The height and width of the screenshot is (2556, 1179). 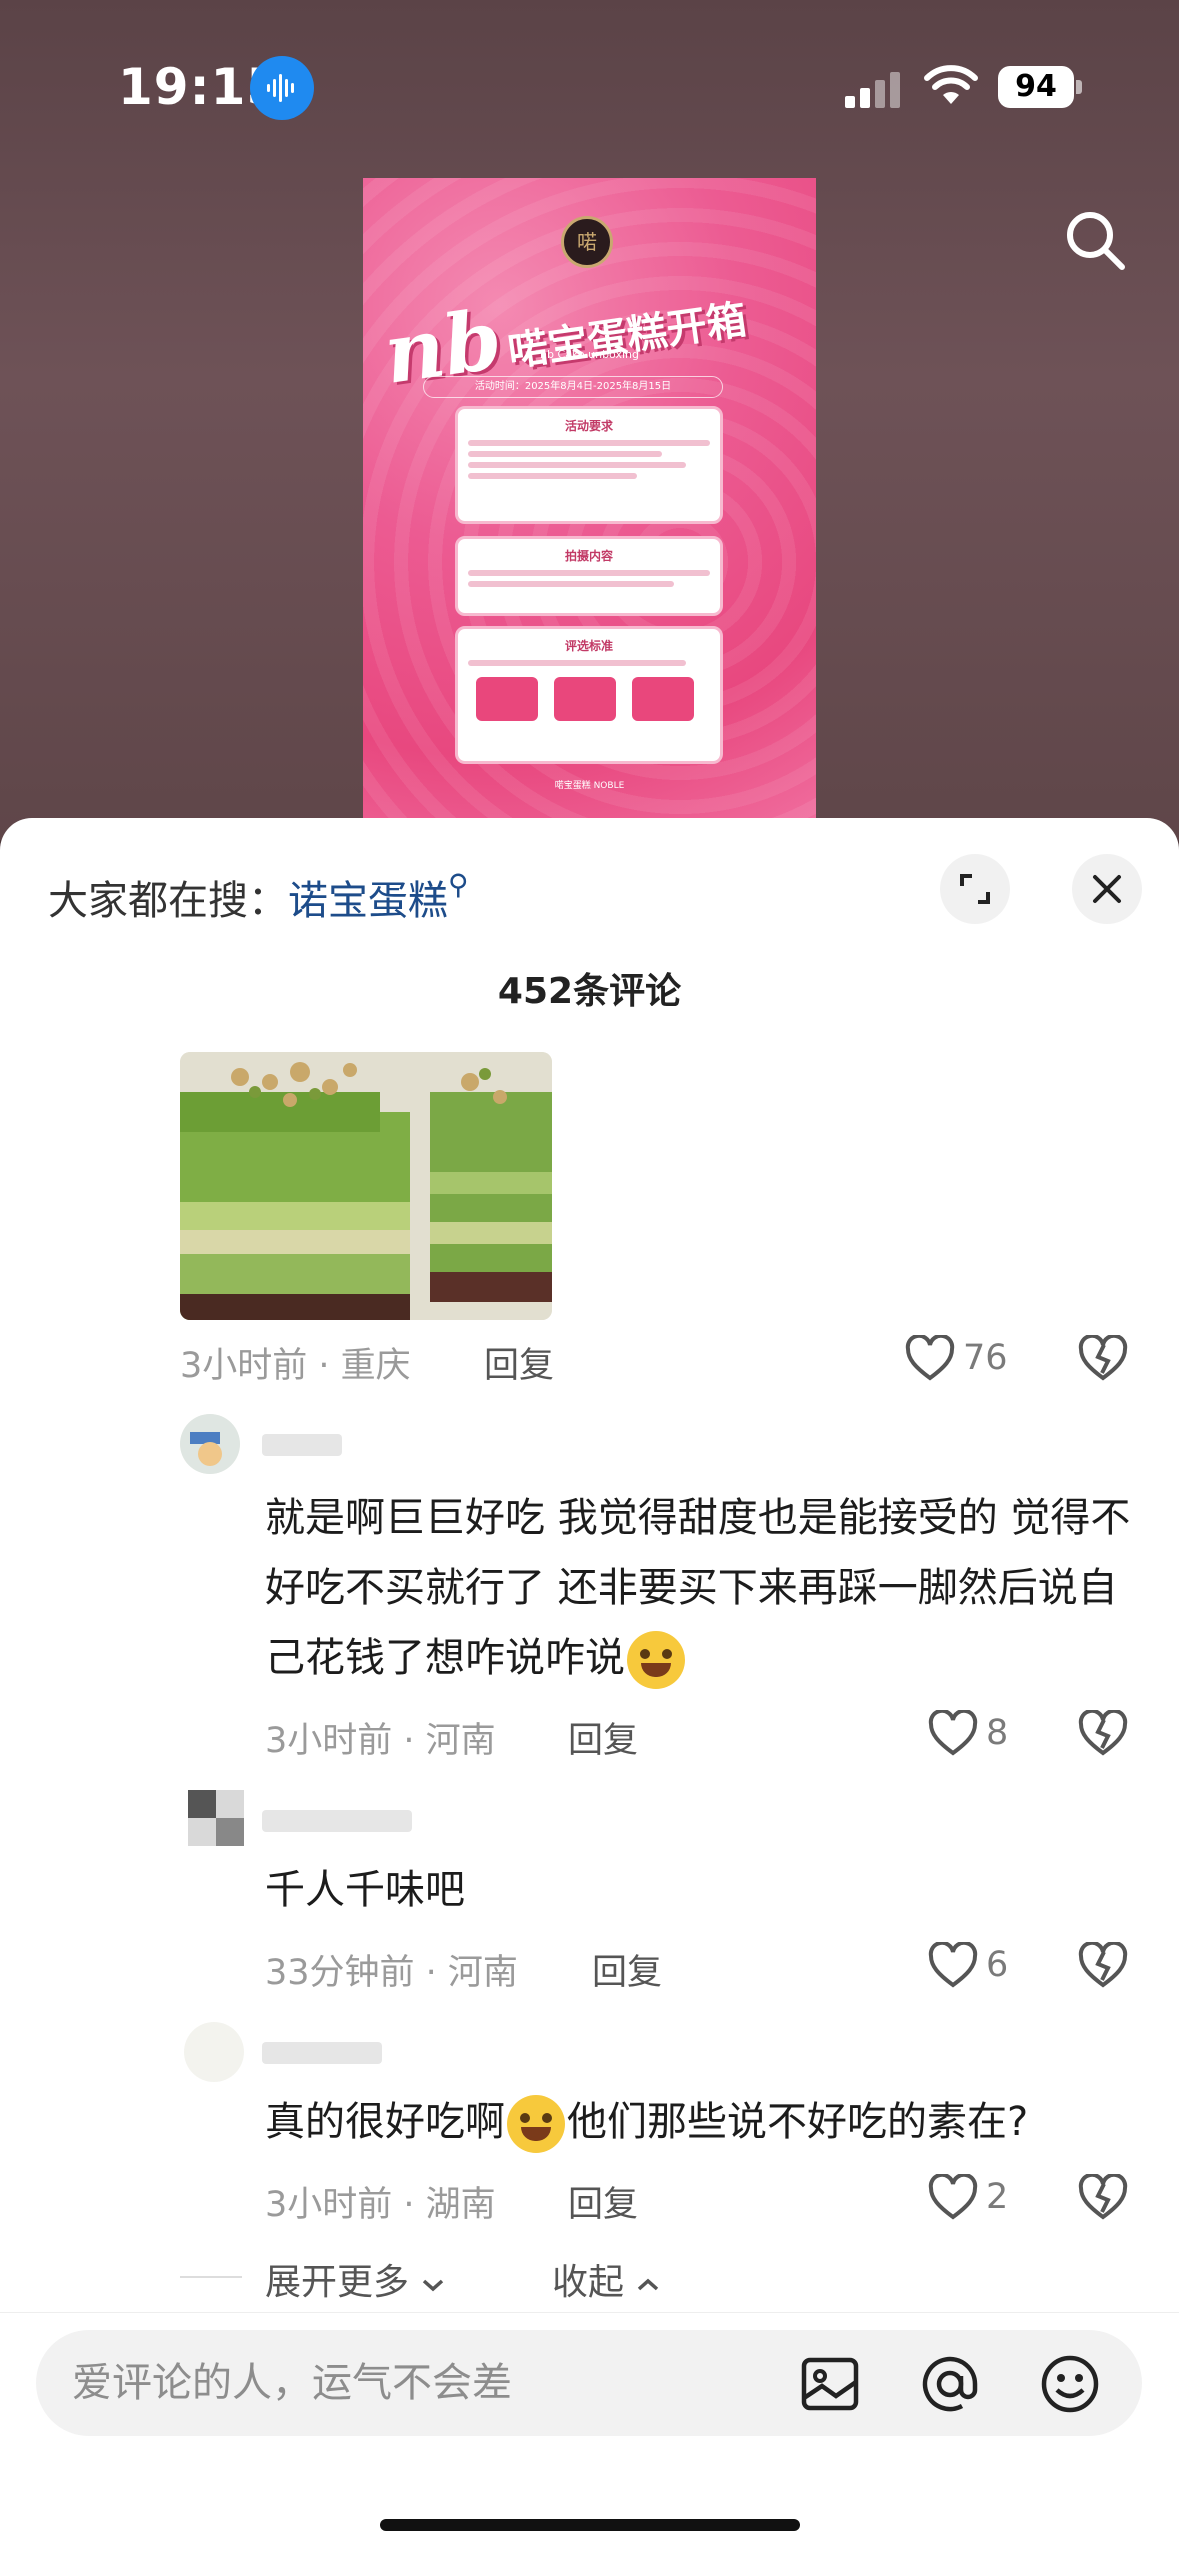 What do you see at coordinates (1070, 2384) in the screenshot?
I see `emoji-icon` at bounding box center [1070, 2384].